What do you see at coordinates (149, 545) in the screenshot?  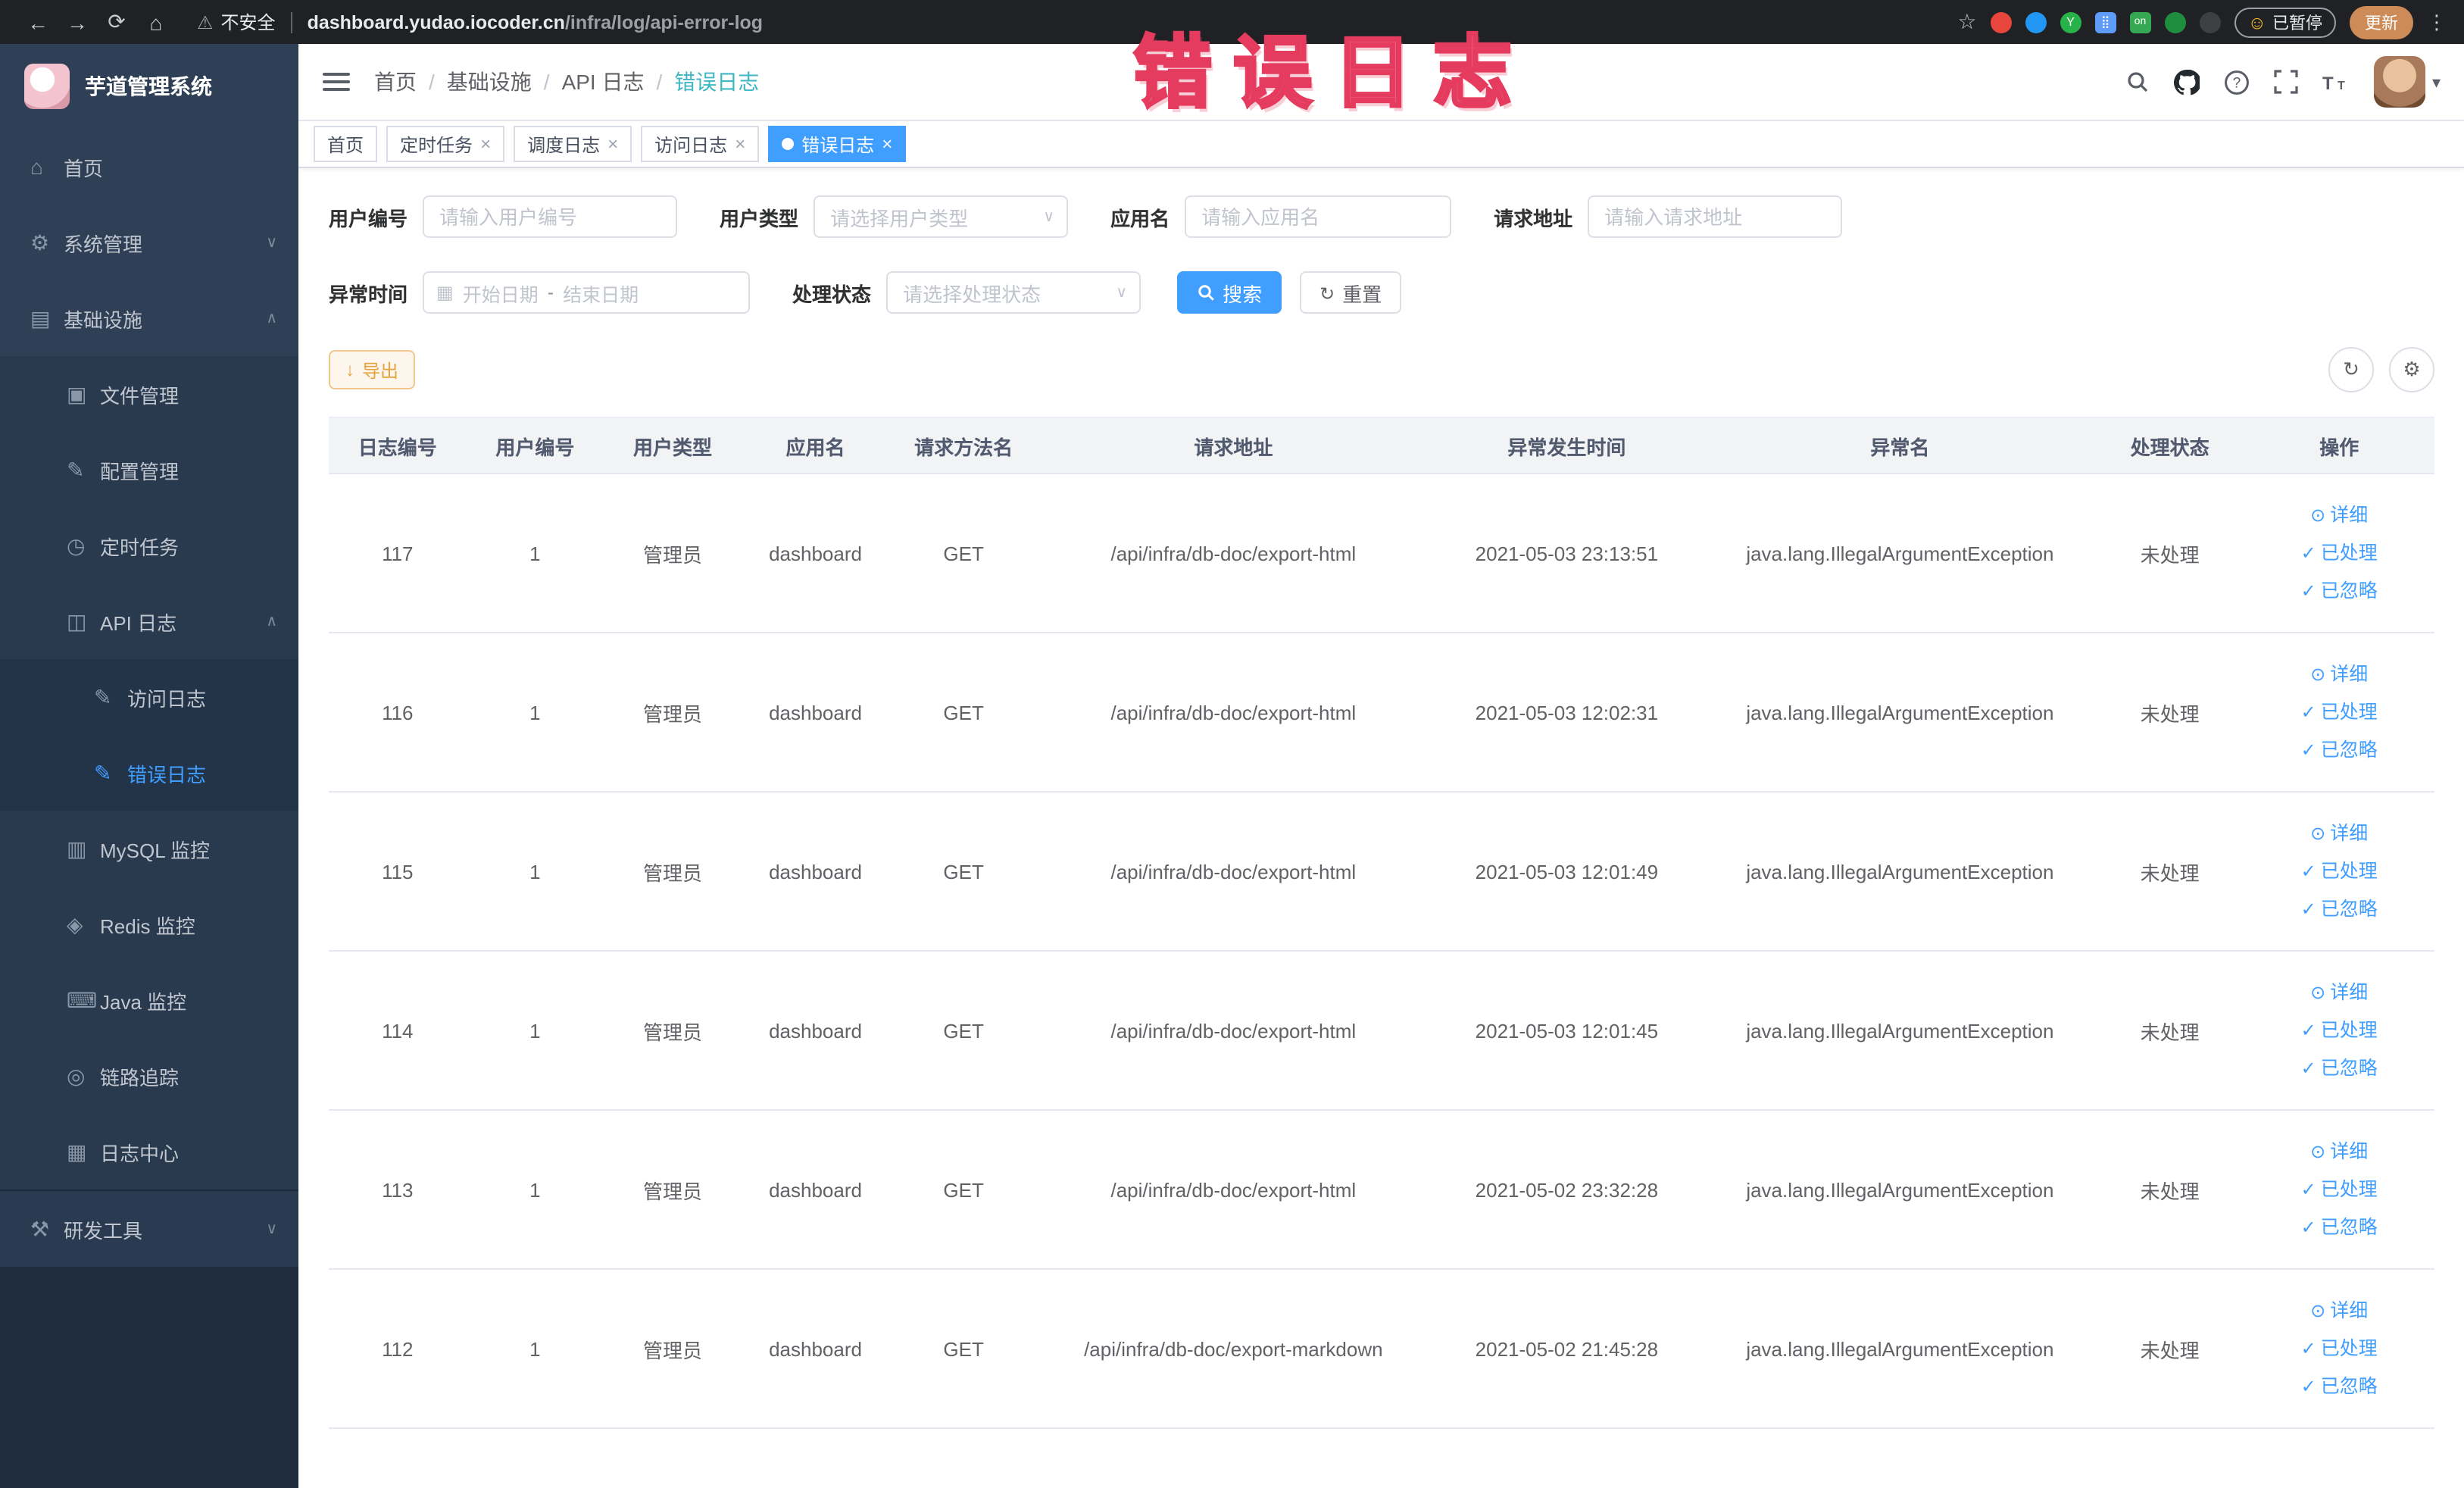 I see `sidebar-item-scheduled-jobs: 定时任务` at bounding box center [149, 545].